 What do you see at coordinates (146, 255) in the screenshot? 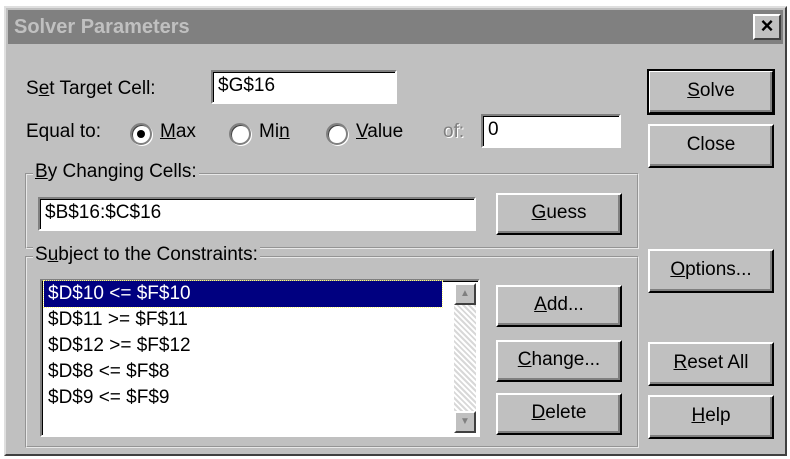
I see `constraints-label: Subject to the Constraints:` at bounding box center [146, 255].